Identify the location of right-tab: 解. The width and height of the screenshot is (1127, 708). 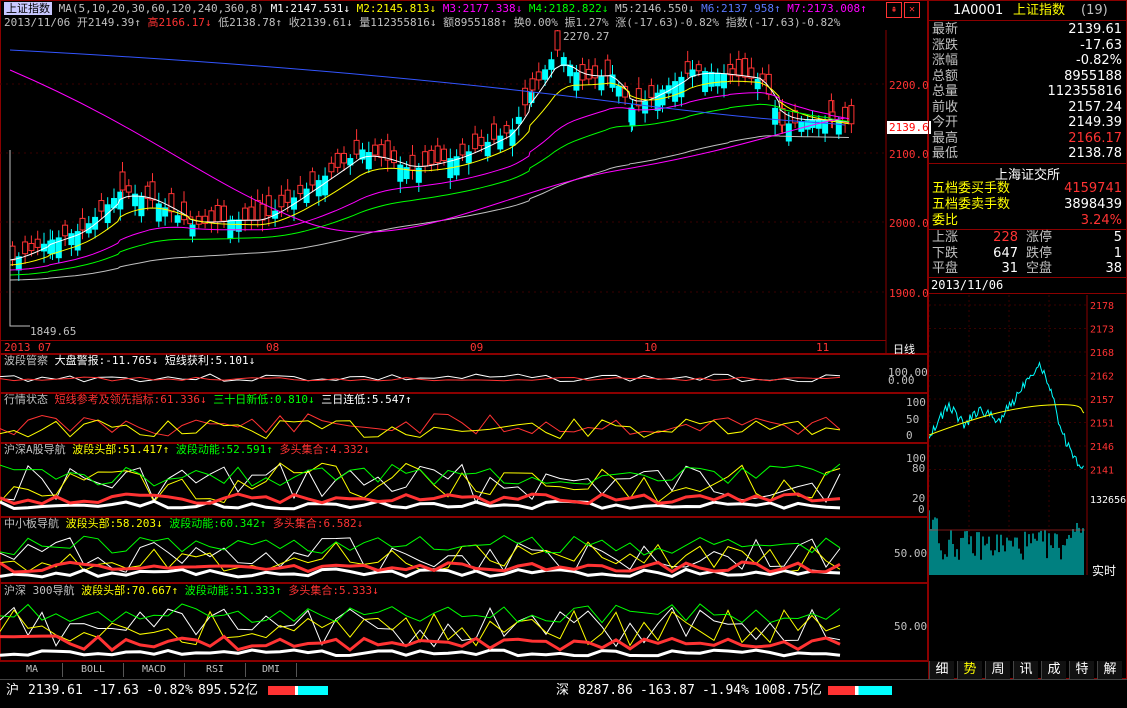
(1109, 670).